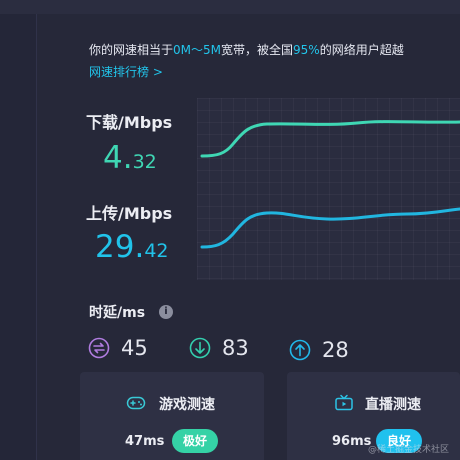 Image resolution: width=460 pixels, height=460 pixels. Describe the element at coordinates (134, 348) in the screenshot. I see `latency-value: 45` at that location.